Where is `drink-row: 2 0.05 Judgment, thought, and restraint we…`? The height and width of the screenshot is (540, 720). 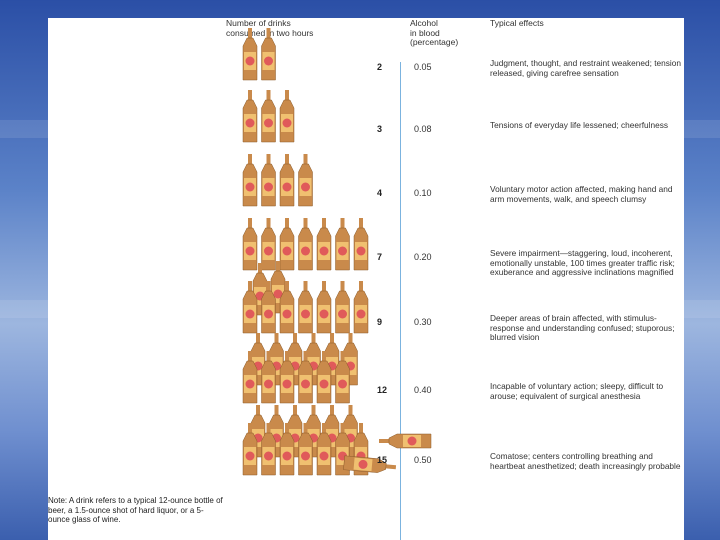 drink-row: 2 0.05 Judgment, thought, and restraint we… is located at coordinates (366, 49).